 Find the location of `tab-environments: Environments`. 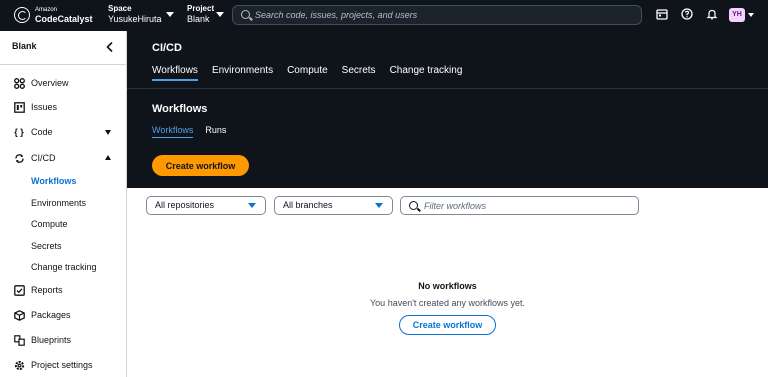

tab-environments: Environments is located at coordinates (242, 73).